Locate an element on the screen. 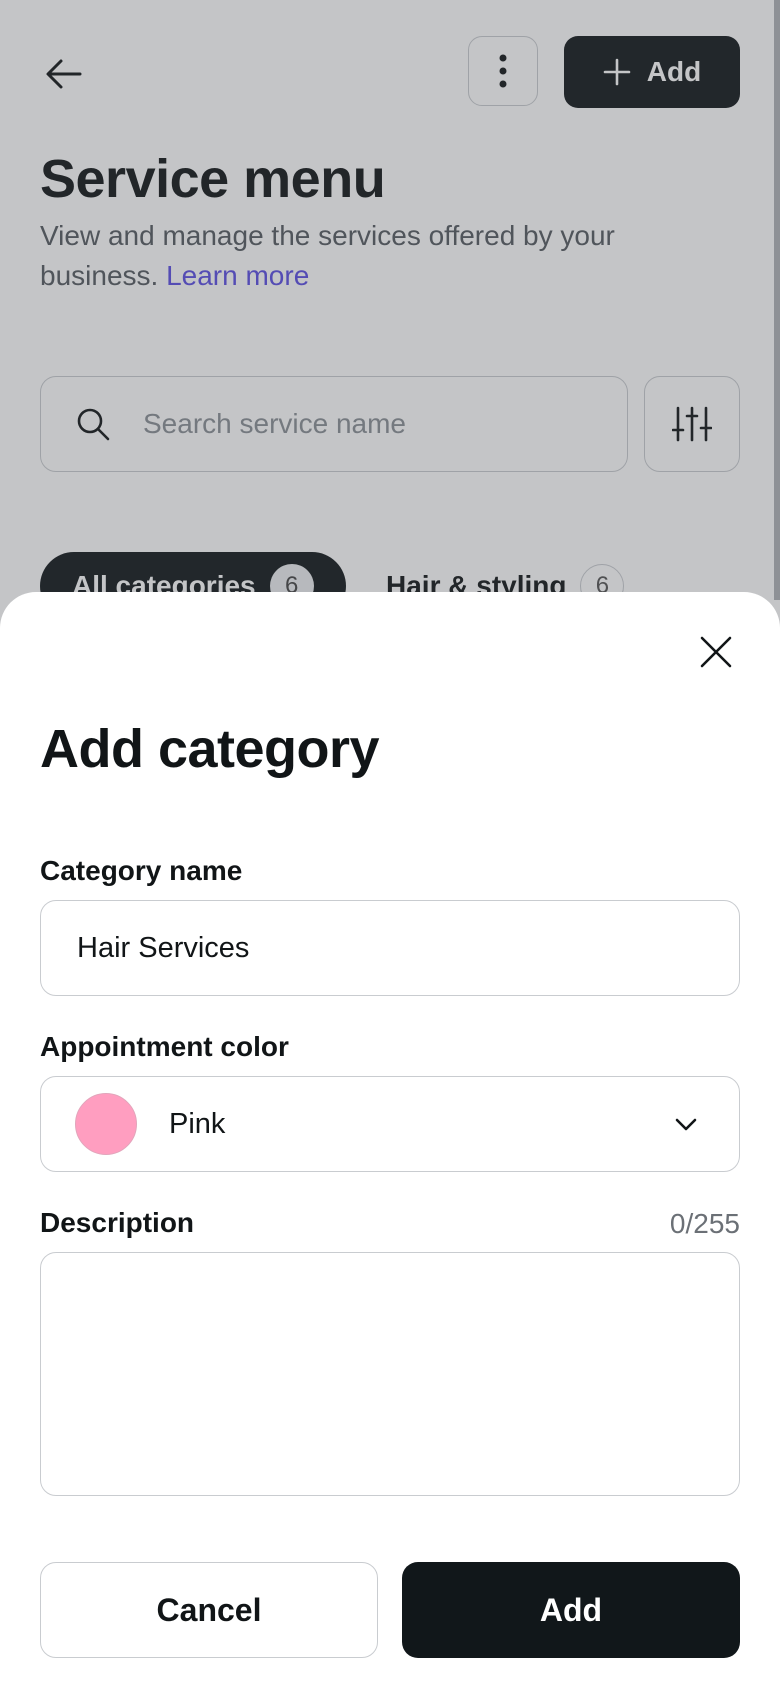 The image size is (780, 1688). category-name-label: Category name is located at coordinates (141, 870).